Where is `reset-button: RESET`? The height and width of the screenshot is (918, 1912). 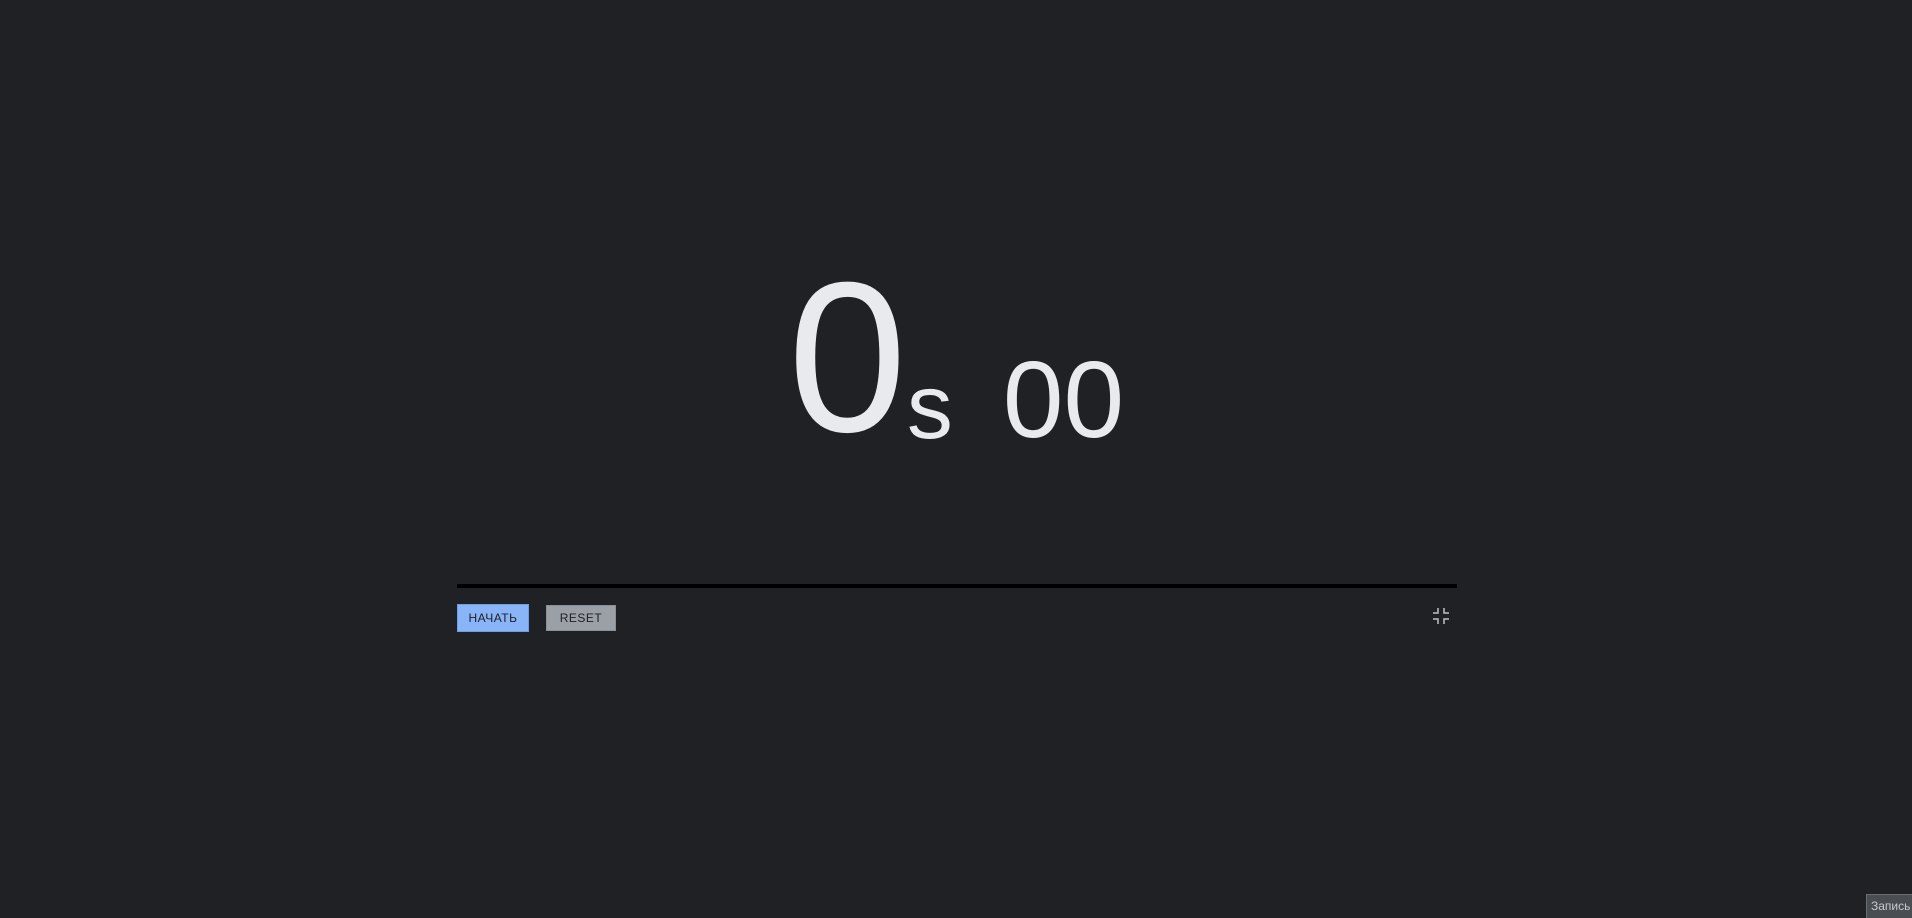
reset-button: RESET is located at coordinates (581, 618).